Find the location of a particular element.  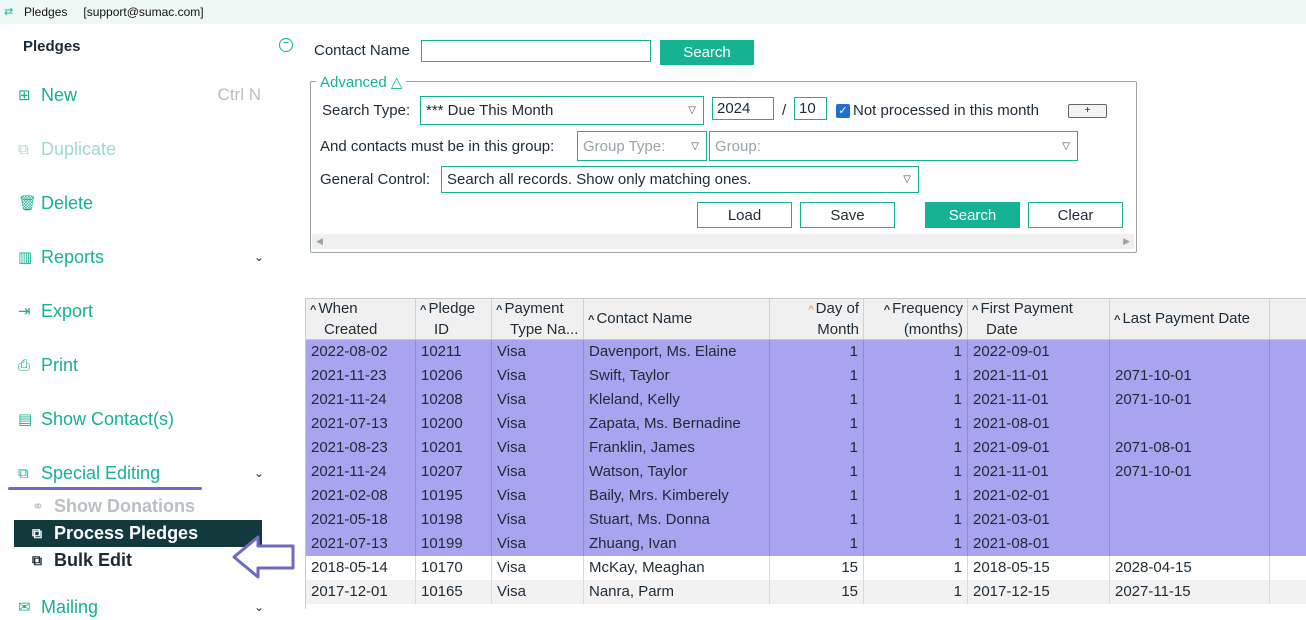

table-cell-first: 2017-12-15 is located at coordinates (1039, 592).